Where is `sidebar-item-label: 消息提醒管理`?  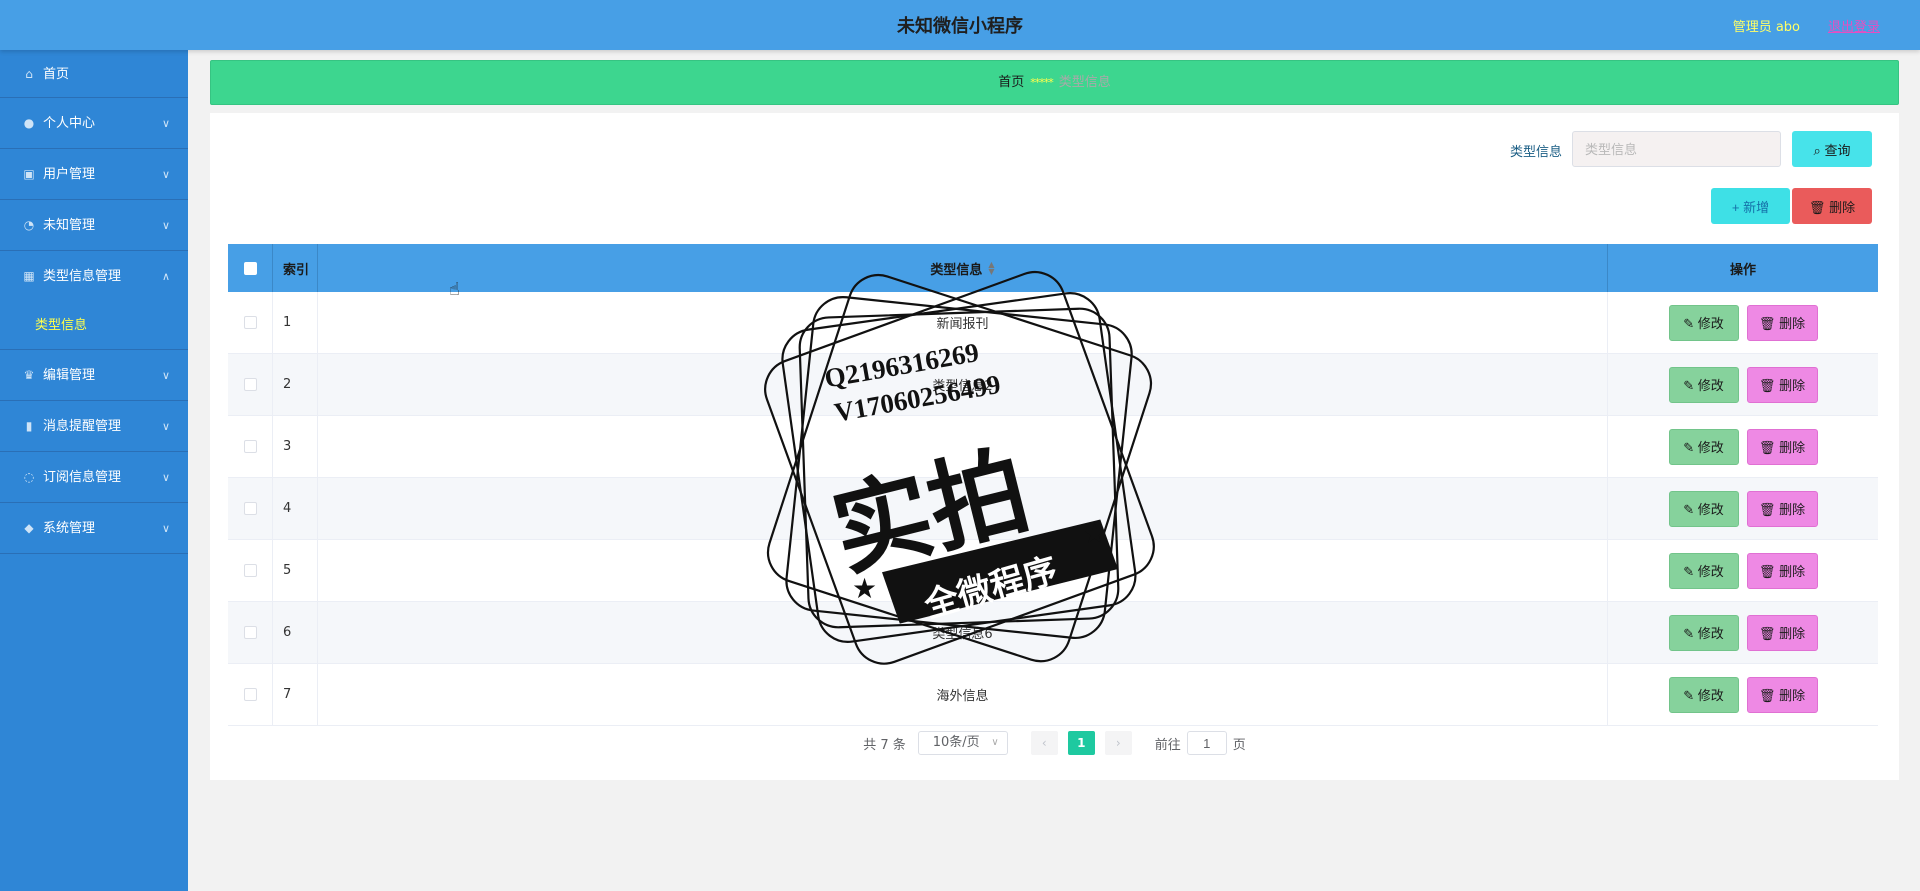 sidebar-item-label: 消息提醒管理 is located at coordinates (82, 426).